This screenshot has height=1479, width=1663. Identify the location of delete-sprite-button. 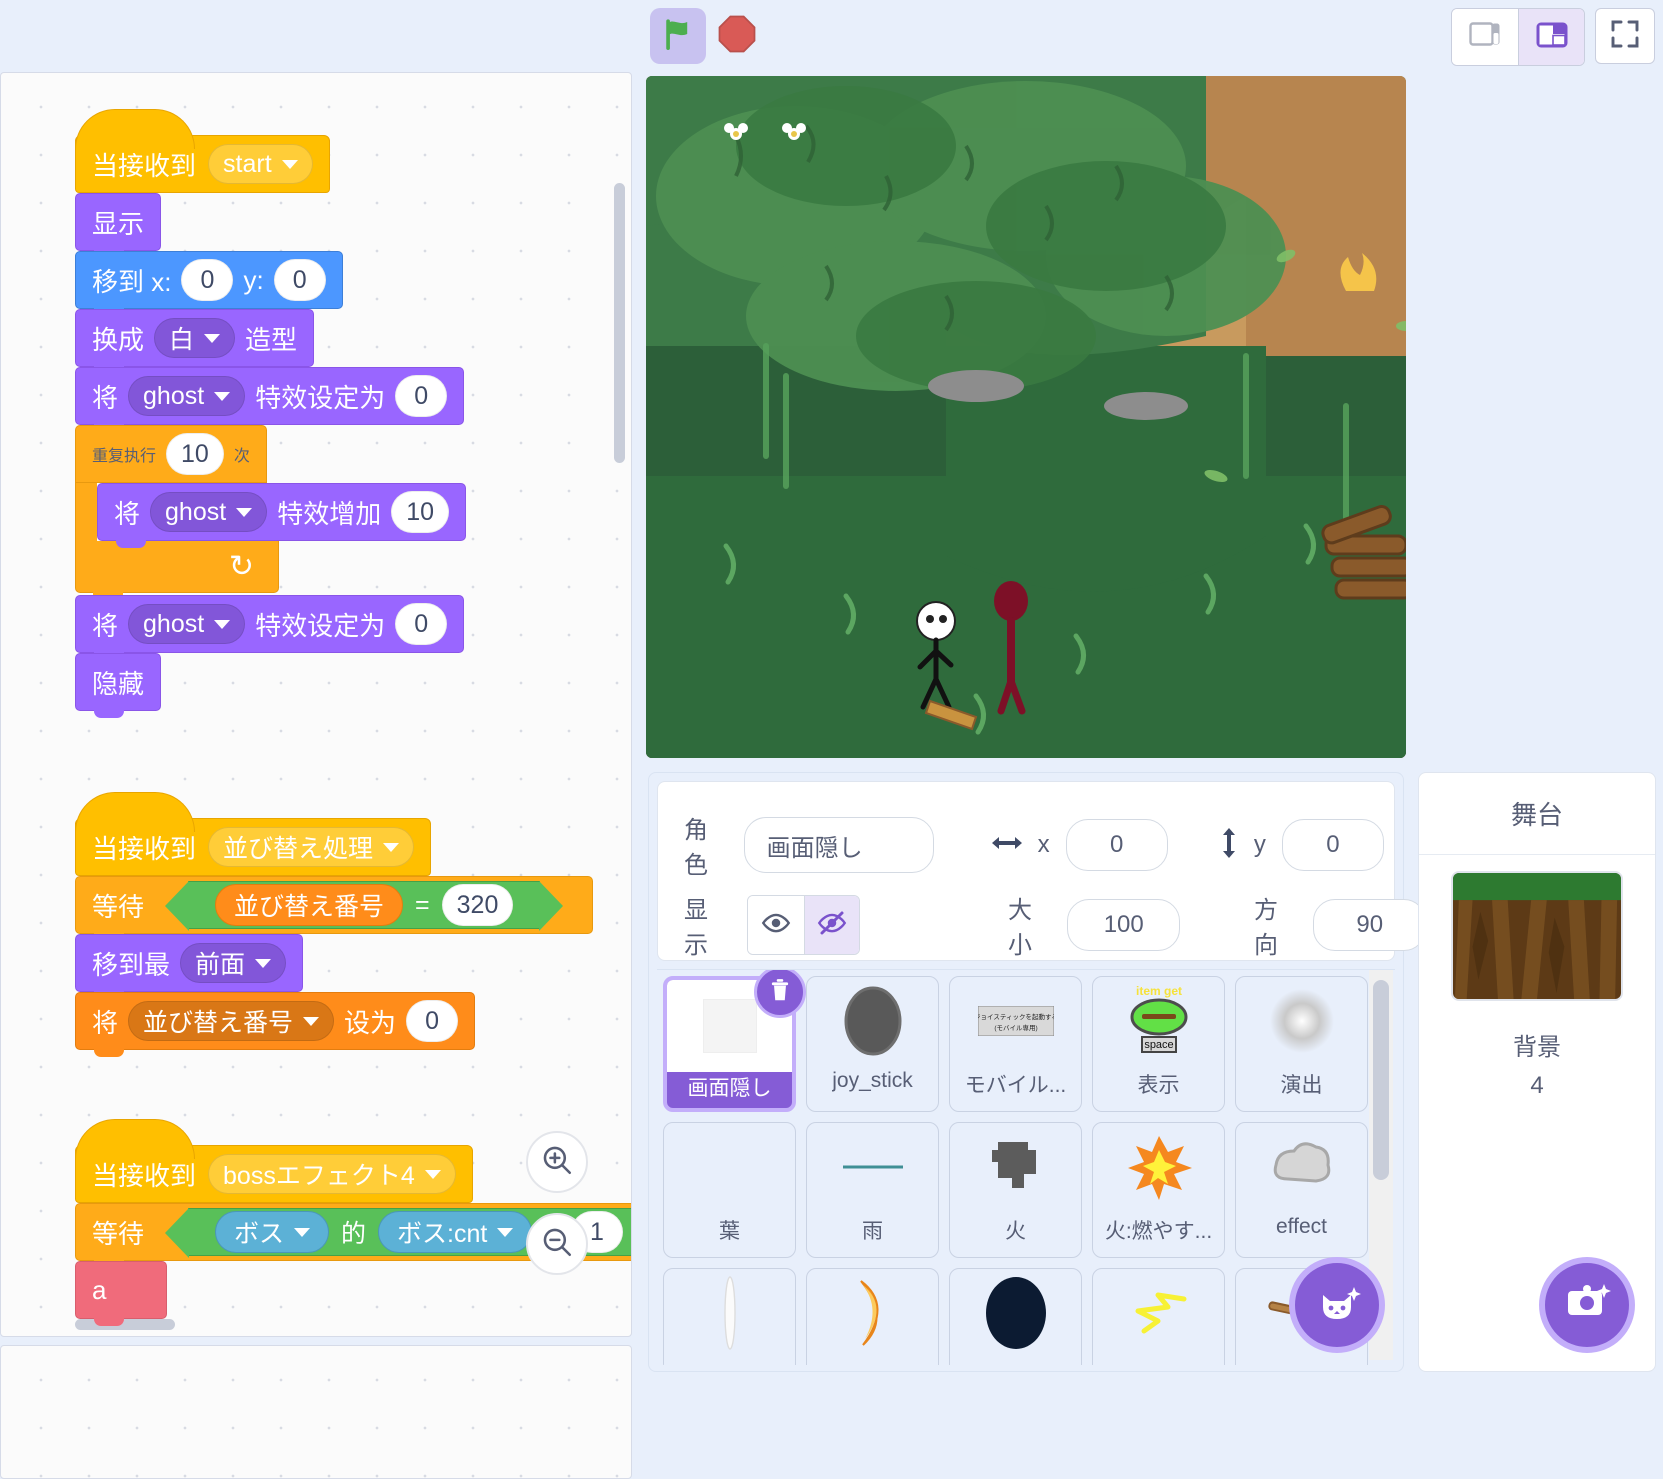
(780, 994).